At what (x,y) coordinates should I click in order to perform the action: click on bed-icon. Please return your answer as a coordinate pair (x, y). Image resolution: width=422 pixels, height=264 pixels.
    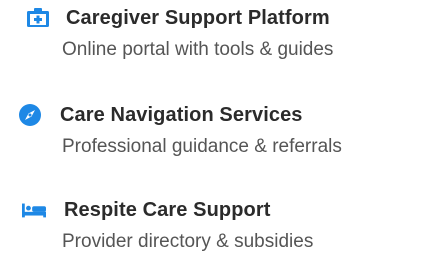
    Looking at the image, I should click on (34, 210).